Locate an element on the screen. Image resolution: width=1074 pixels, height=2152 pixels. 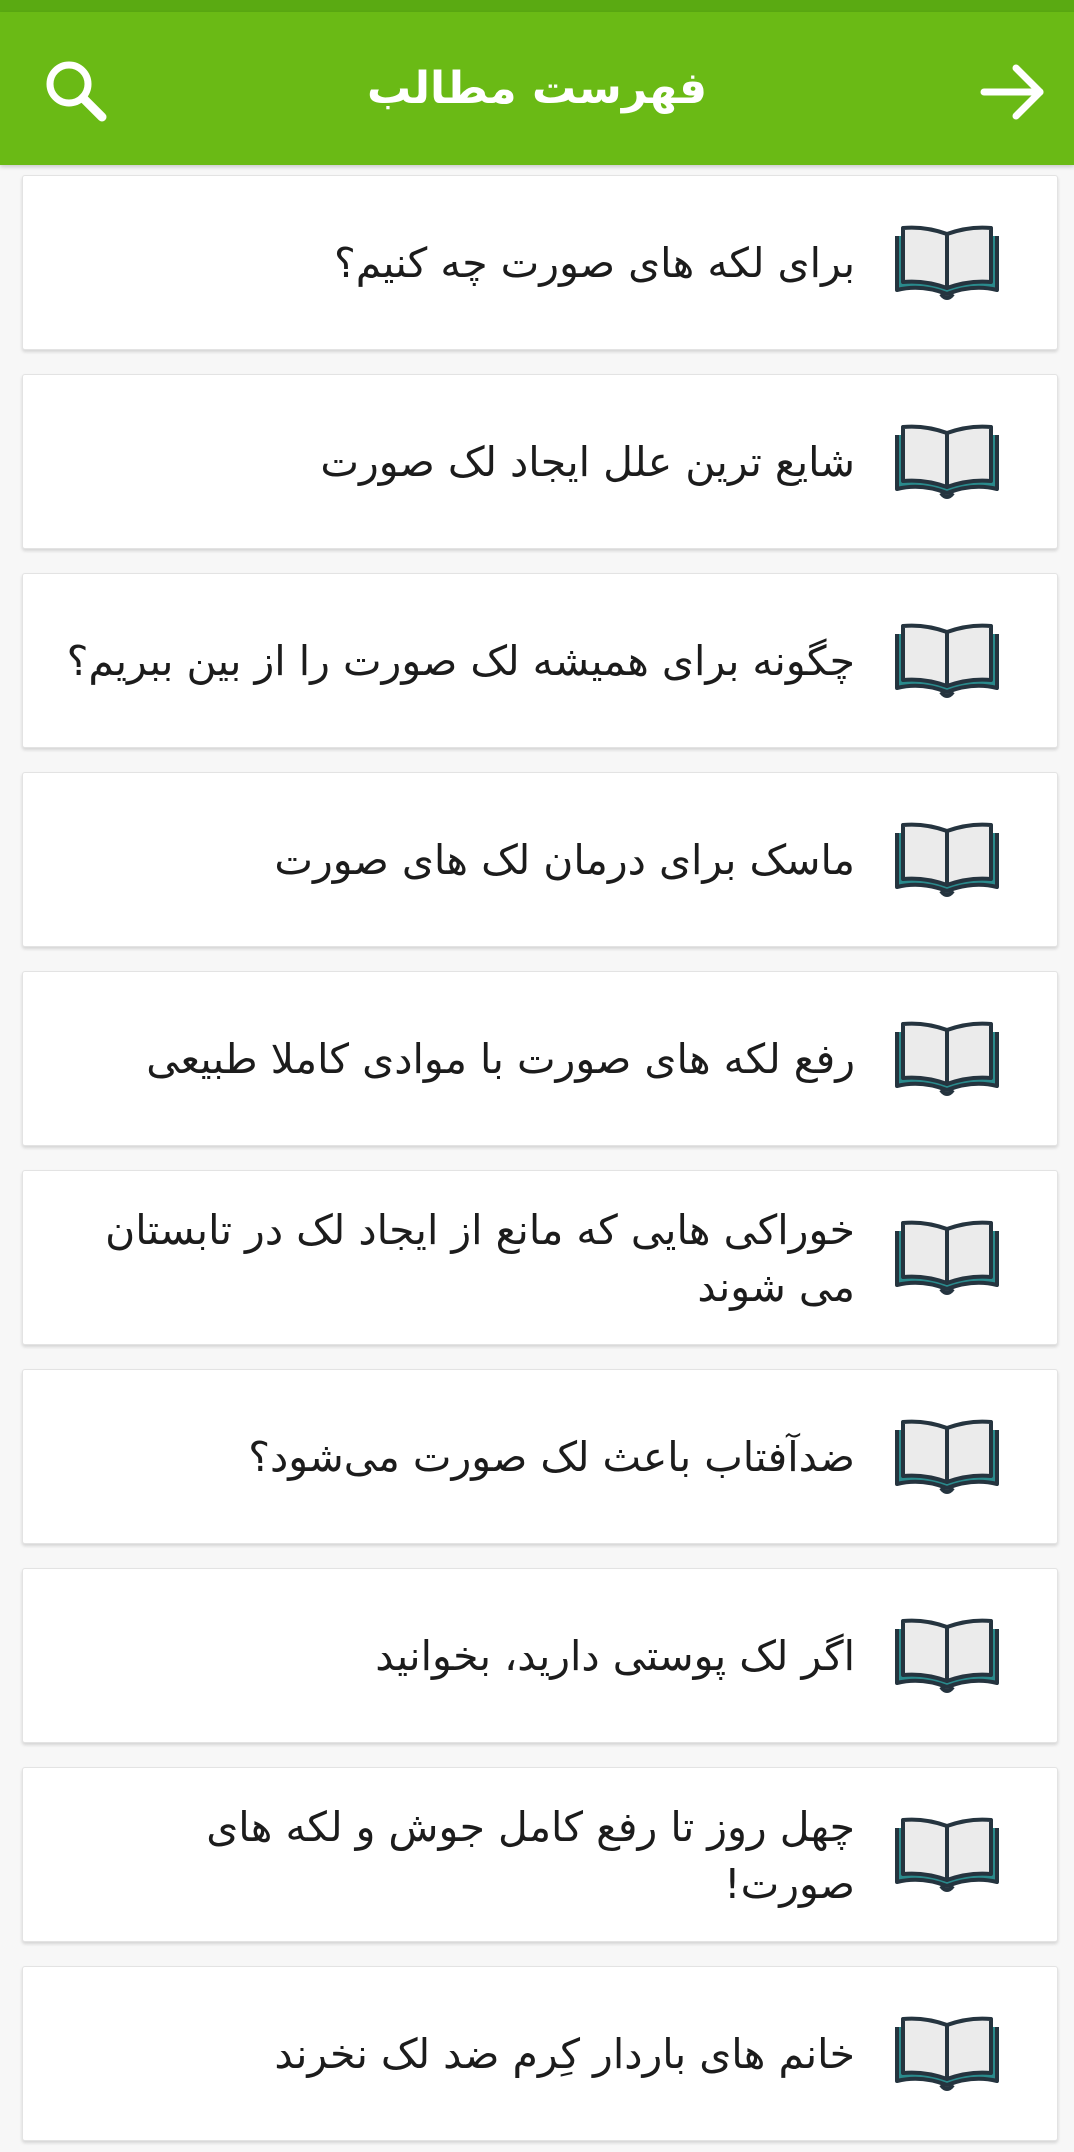
list-item: ضدآفتاب باعث لک صورت می‌شود؟ is located at coordinates (540, 1456).